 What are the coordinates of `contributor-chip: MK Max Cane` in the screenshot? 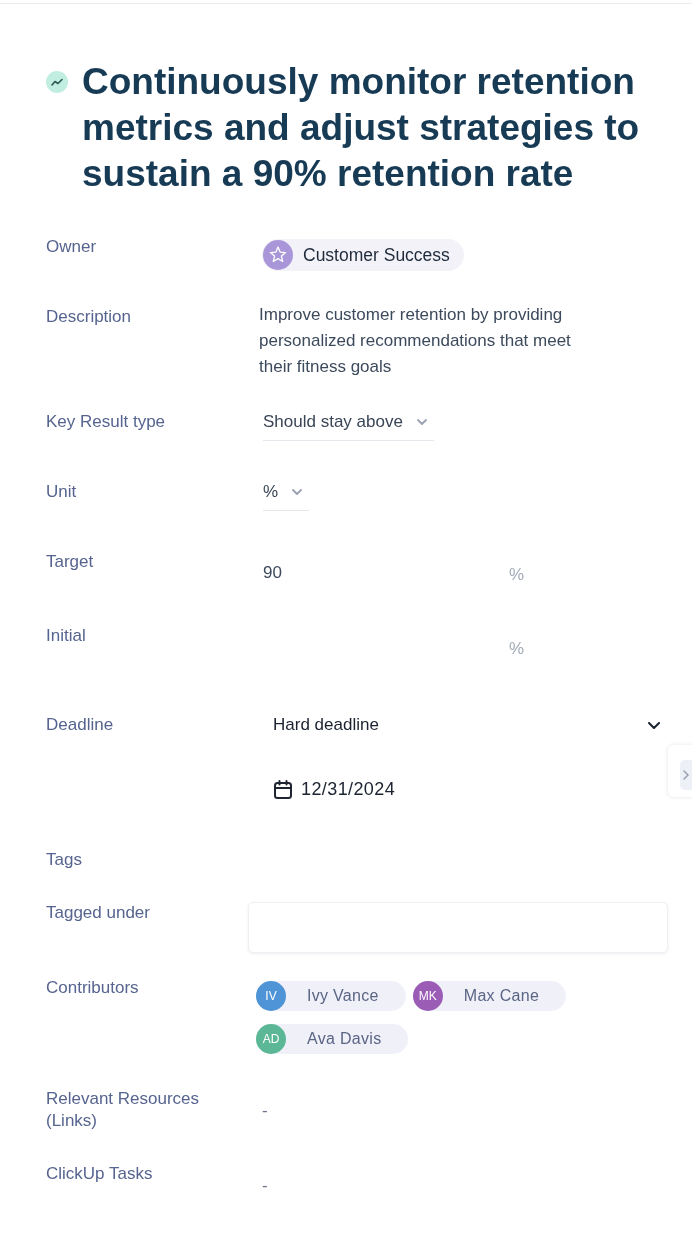 It's located at (489, 996).